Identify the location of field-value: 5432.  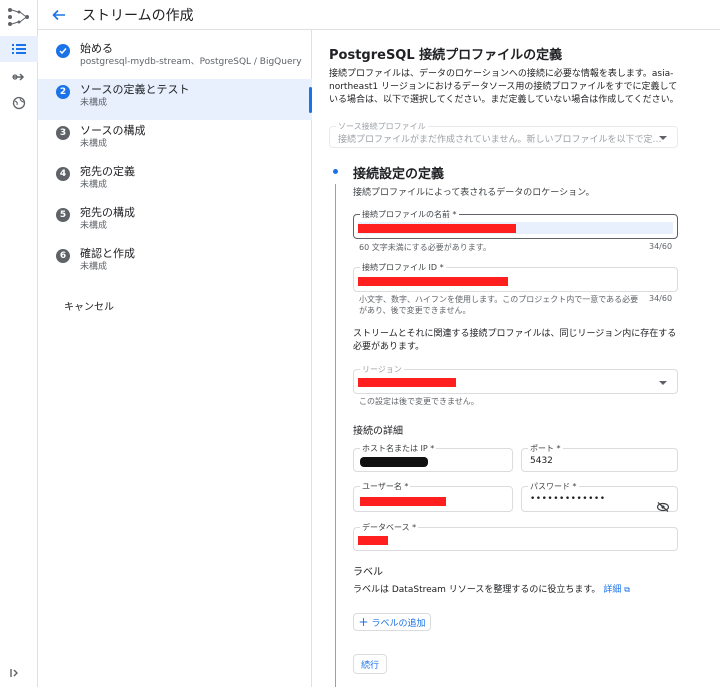
(541, 461).